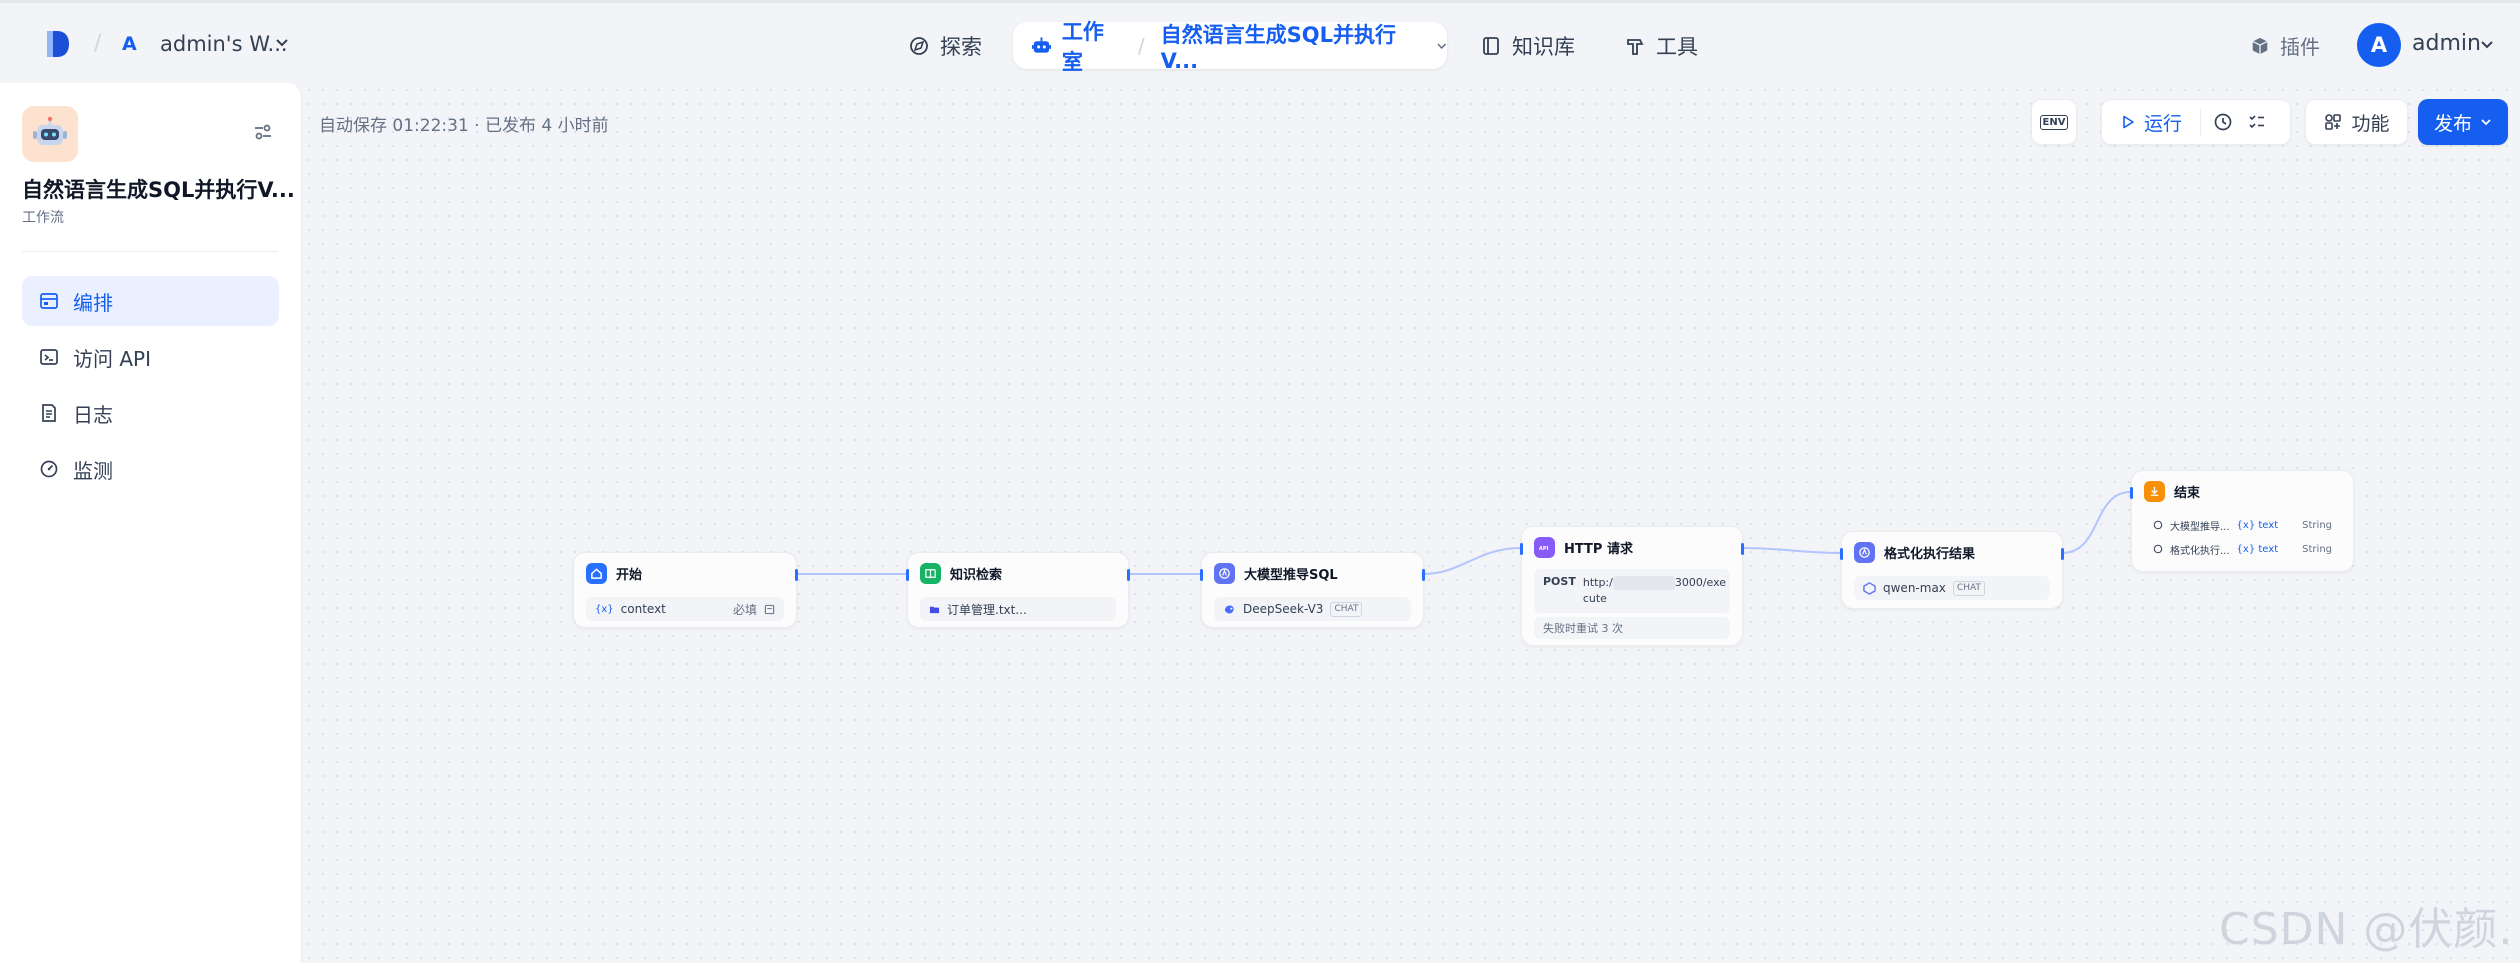 Image resolution: width=2520 pixels, height=963 pixels. Describe the element at coordinates (1041, 44) in the screenshot. I see `robot-icon` at that location.